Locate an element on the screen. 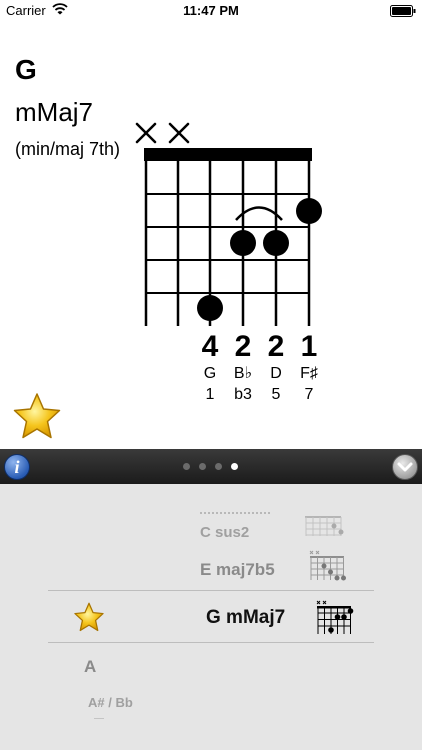  status-time: 11:47 PM is located at coordinates (211, 10).